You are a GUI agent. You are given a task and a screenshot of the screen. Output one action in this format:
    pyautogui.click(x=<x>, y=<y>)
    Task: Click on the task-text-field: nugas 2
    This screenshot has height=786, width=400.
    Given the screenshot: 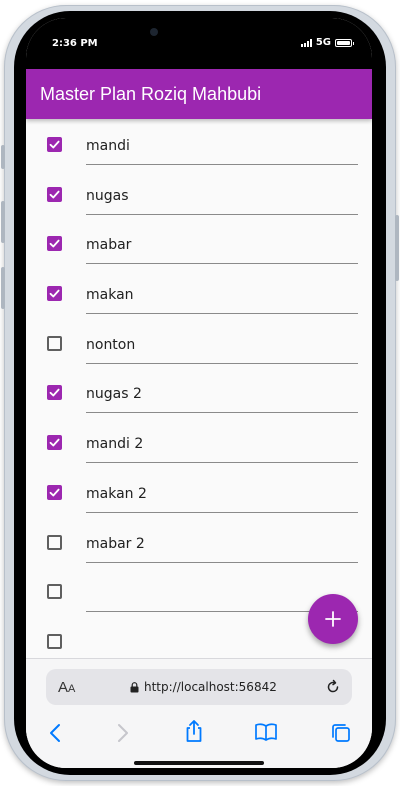 What is the action you would take?
    pyautogui.click(x=222, y=396)
    